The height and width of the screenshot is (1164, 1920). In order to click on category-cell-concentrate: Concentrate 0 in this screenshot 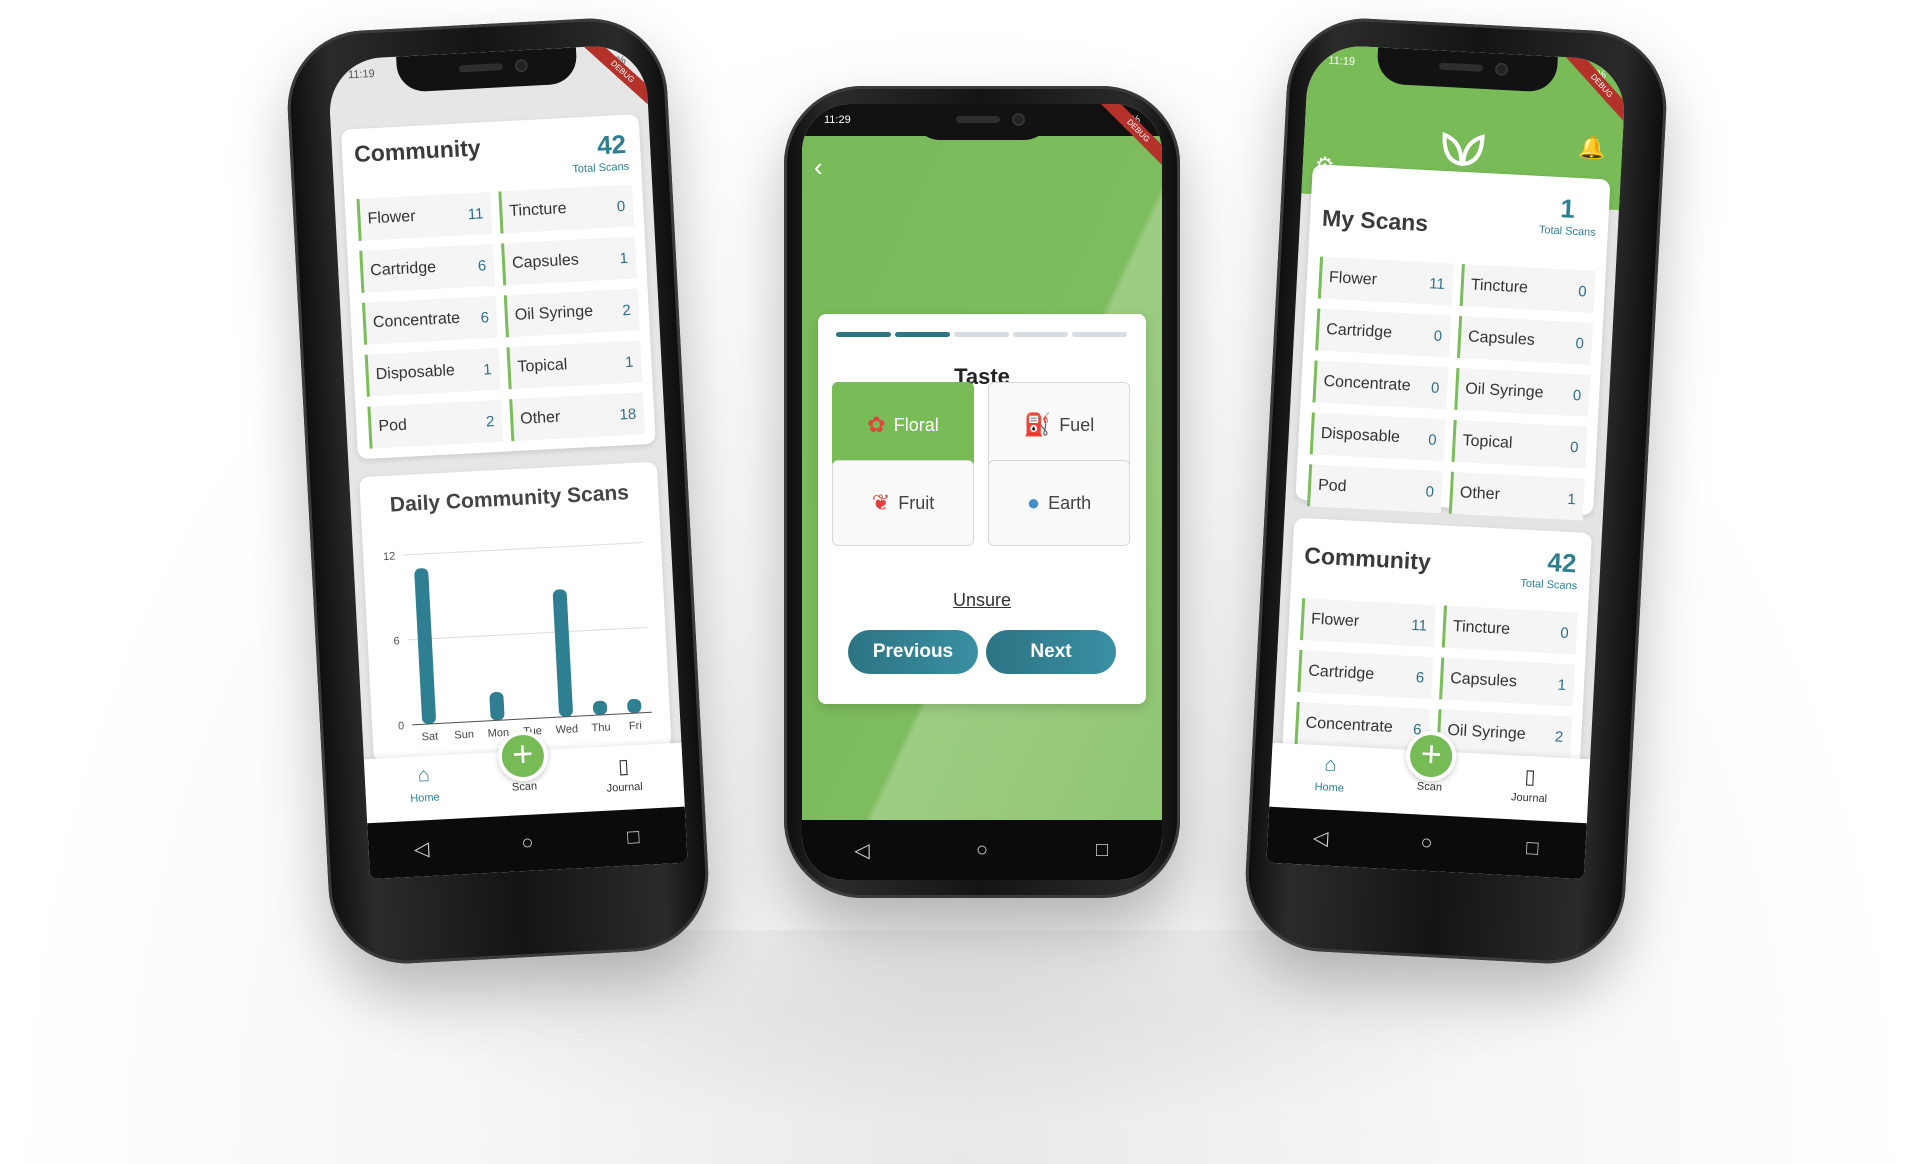, I will do `click(1380, 385)`.